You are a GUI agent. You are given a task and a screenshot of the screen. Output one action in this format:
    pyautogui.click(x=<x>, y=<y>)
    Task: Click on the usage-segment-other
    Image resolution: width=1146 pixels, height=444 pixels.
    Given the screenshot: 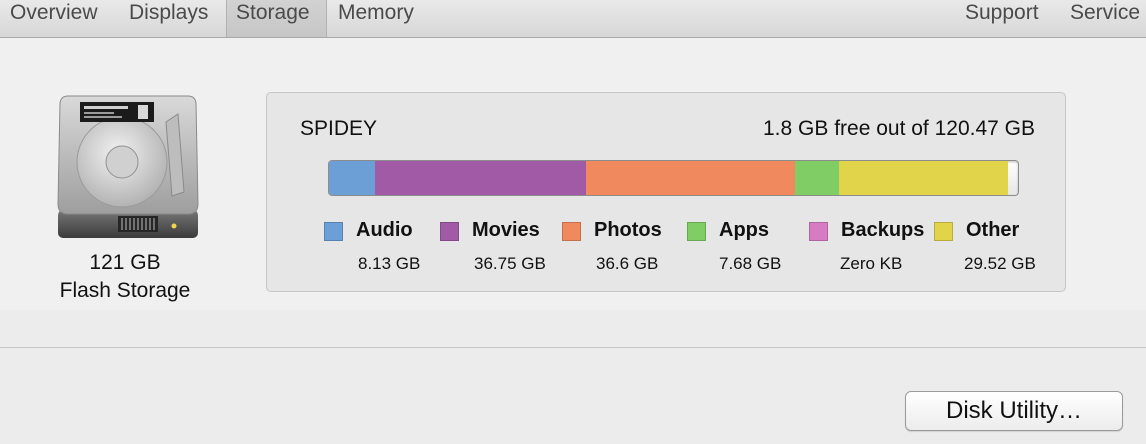 What is the action you would take?
    pyautogui.click(x=923, y=178)
    